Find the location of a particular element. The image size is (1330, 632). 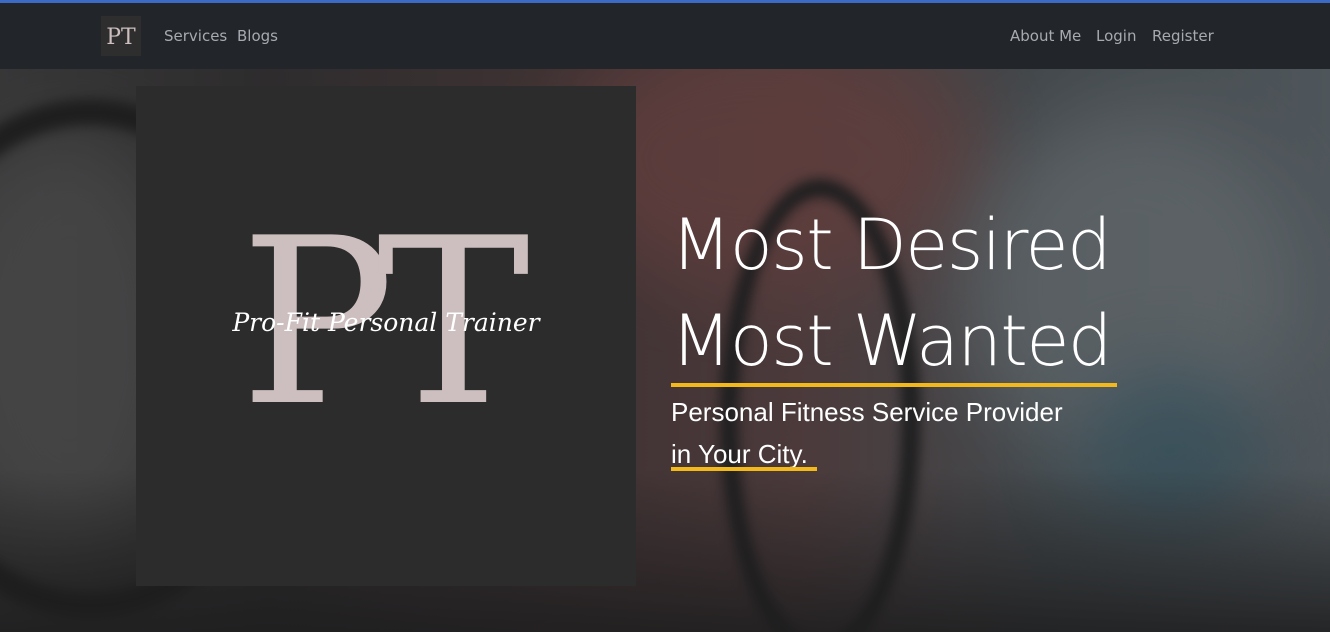

subline-line-1: Personal Fitness Service Provider is located at coordinates (867, 412).